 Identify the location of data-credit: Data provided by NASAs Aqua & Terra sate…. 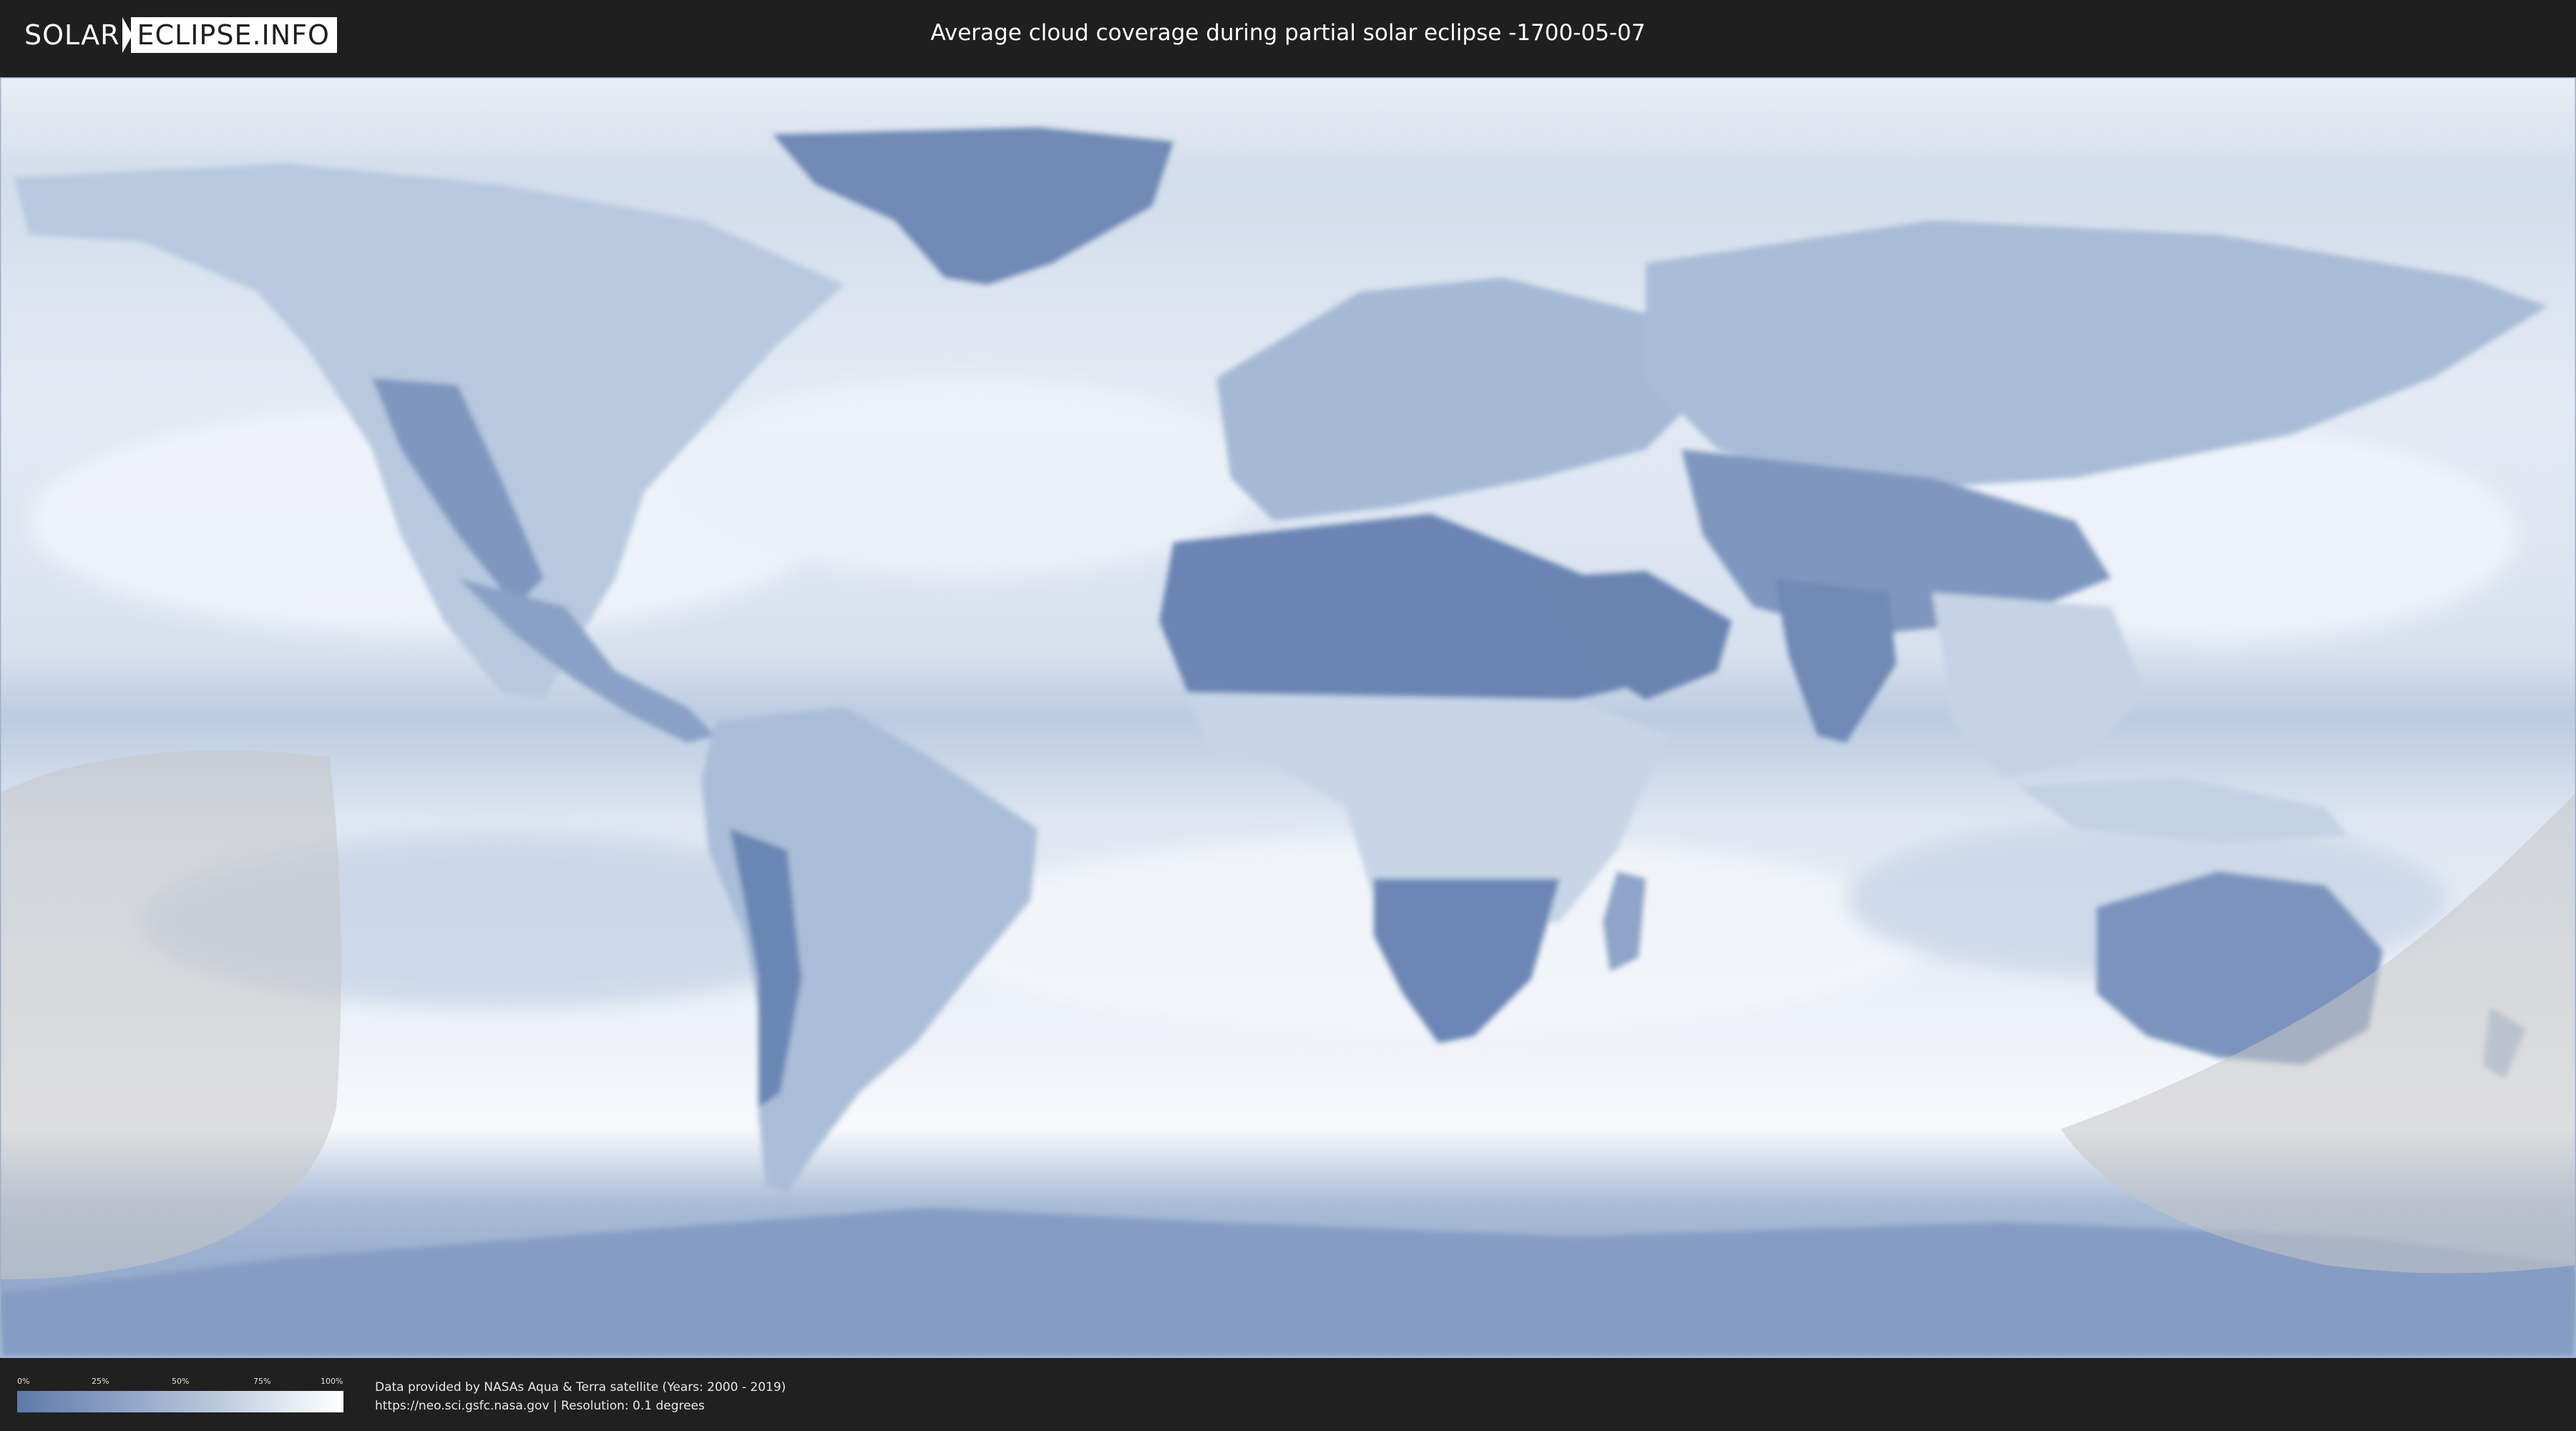
(580, 1396).